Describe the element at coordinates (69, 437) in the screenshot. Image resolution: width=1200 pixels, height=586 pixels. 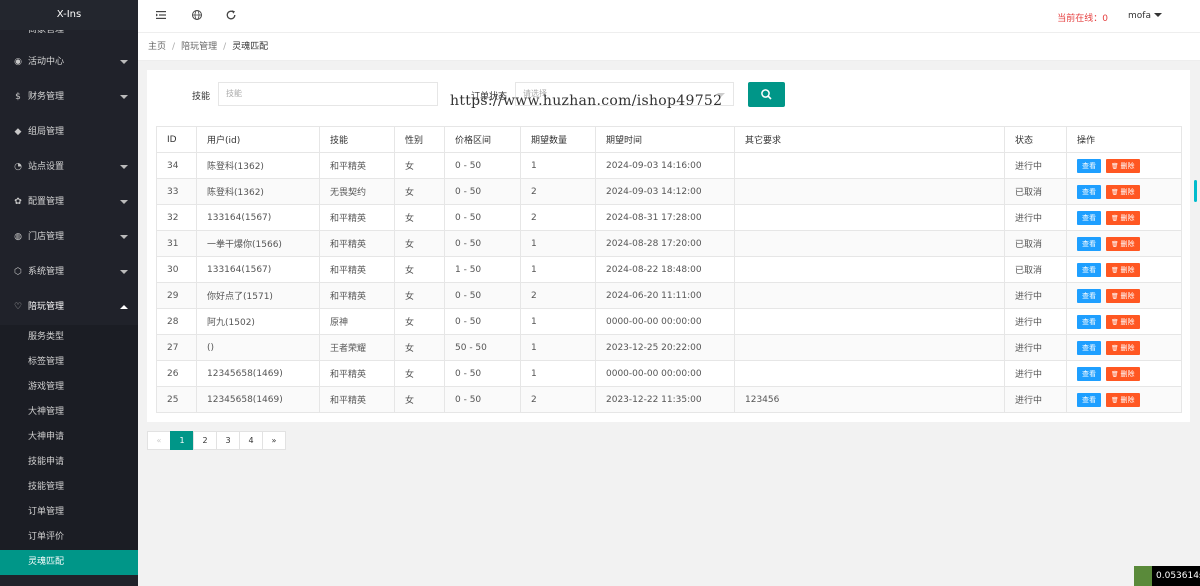
I see `sidebar-subitem: 大神申请` at that location.